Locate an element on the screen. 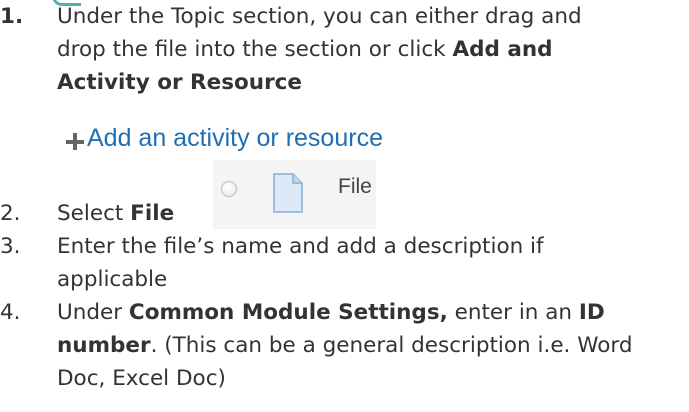  step-emphasis: Activity or Resource is located at coordinates (179, 82).